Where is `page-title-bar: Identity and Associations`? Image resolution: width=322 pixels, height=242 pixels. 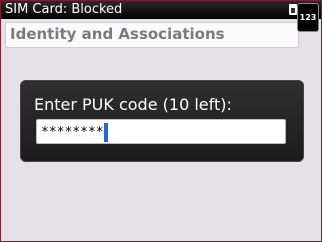
page-title-bar: Identity and Associations is located at coordinates (152, 35).